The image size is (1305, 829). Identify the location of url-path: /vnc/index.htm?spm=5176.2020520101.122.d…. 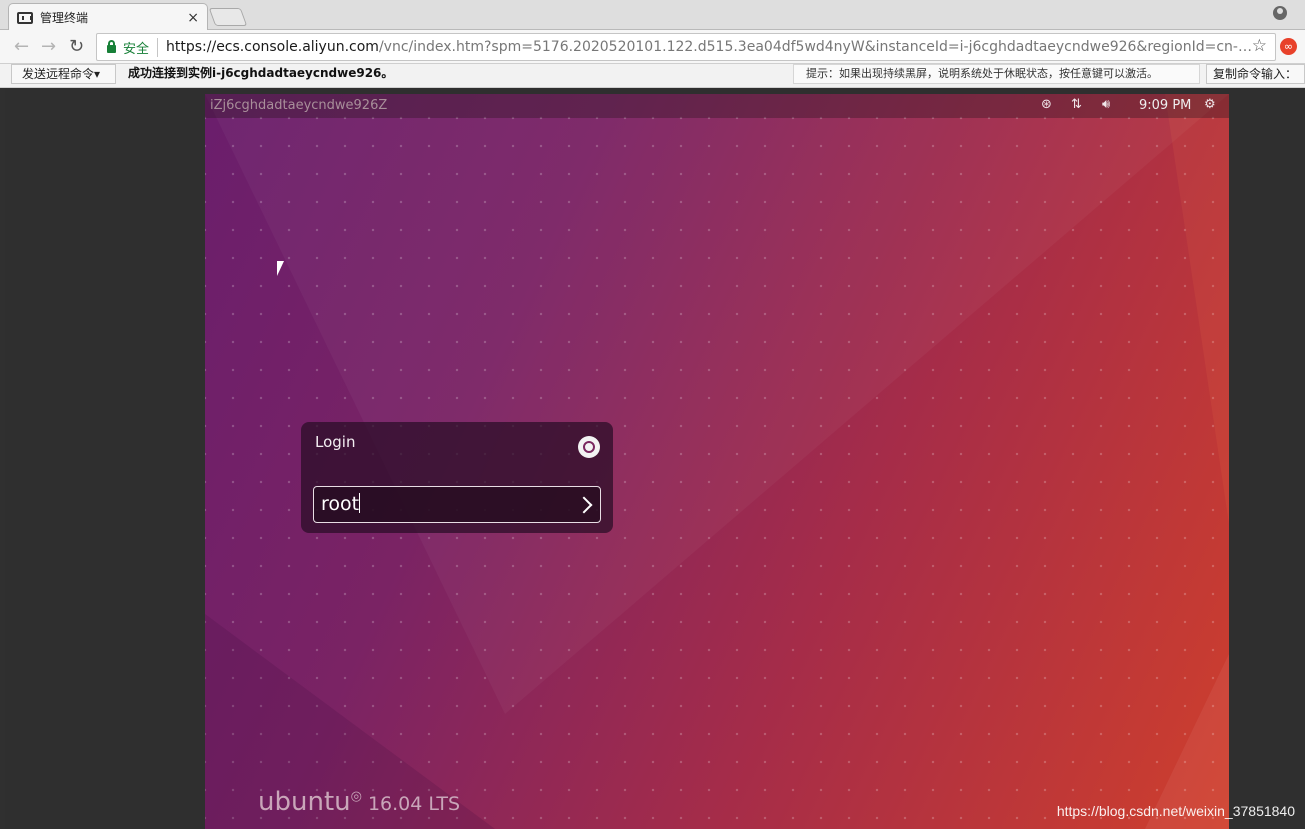
(818, 47).